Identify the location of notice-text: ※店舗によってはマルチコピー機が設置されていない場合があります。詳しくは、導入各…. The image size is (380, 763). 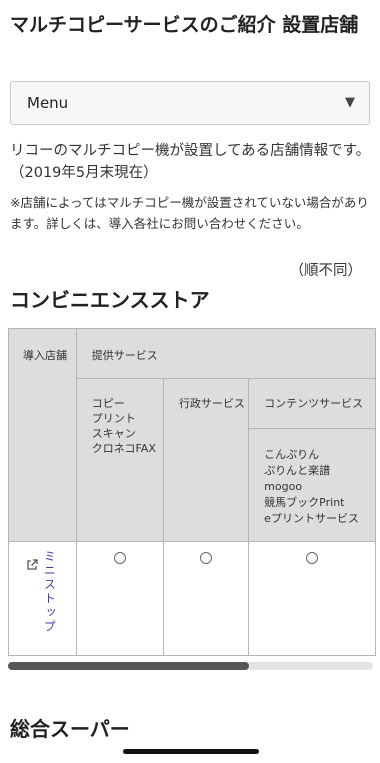
(189, 213).